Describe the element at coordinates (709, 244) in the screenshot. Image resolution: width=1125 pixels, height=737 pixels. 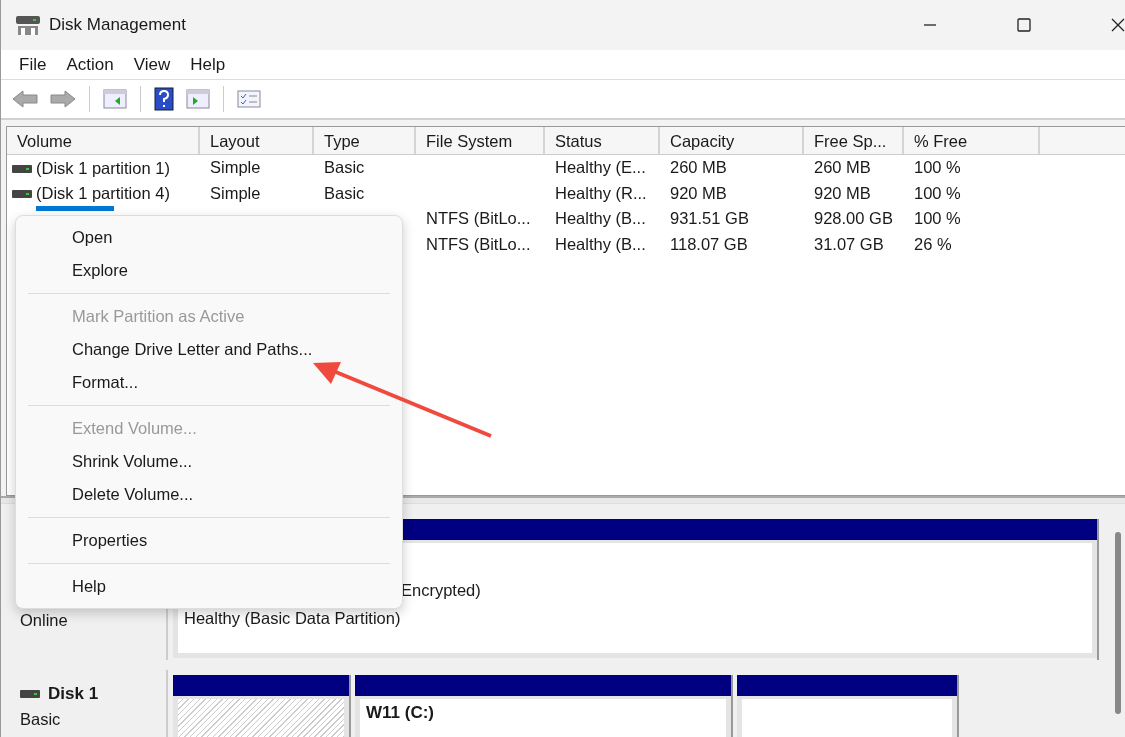
I see `table-cell-text: 118.07 GB` at that location.